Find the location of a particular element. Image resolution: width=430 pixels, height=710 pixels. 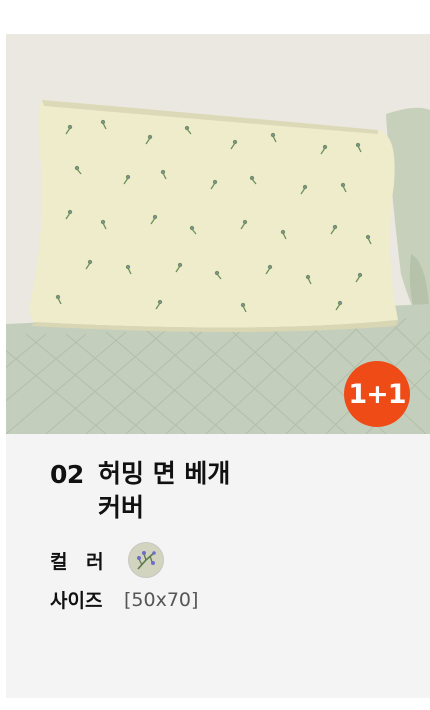

floral-sprig-icon is located at coordinates (146, 560).